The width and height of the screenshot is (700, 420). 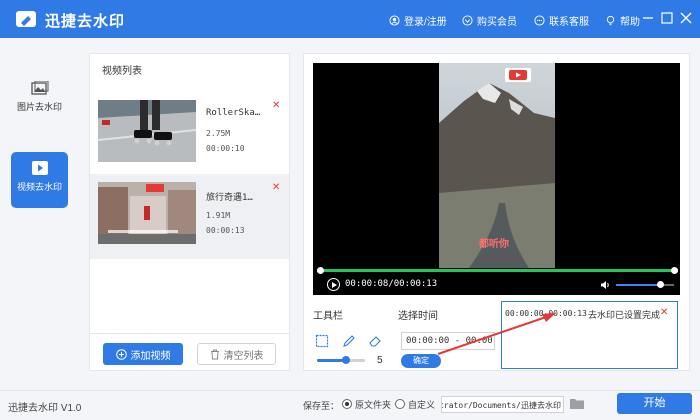 What do you see at coordinates (605, 285) in the screenshot?
I see `volume-icon` at bounding box center [605, 285].